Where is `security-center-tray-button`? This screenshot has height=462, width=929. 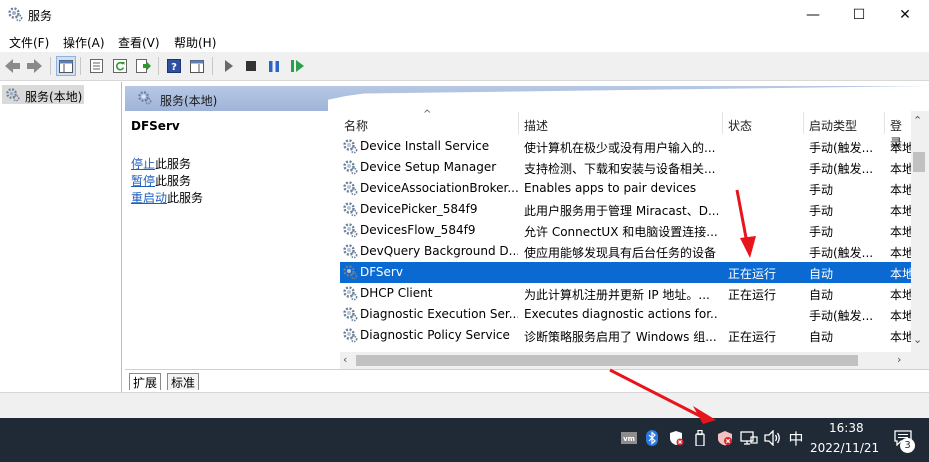 security-center-tray-button is located at coordinates (725, 438).